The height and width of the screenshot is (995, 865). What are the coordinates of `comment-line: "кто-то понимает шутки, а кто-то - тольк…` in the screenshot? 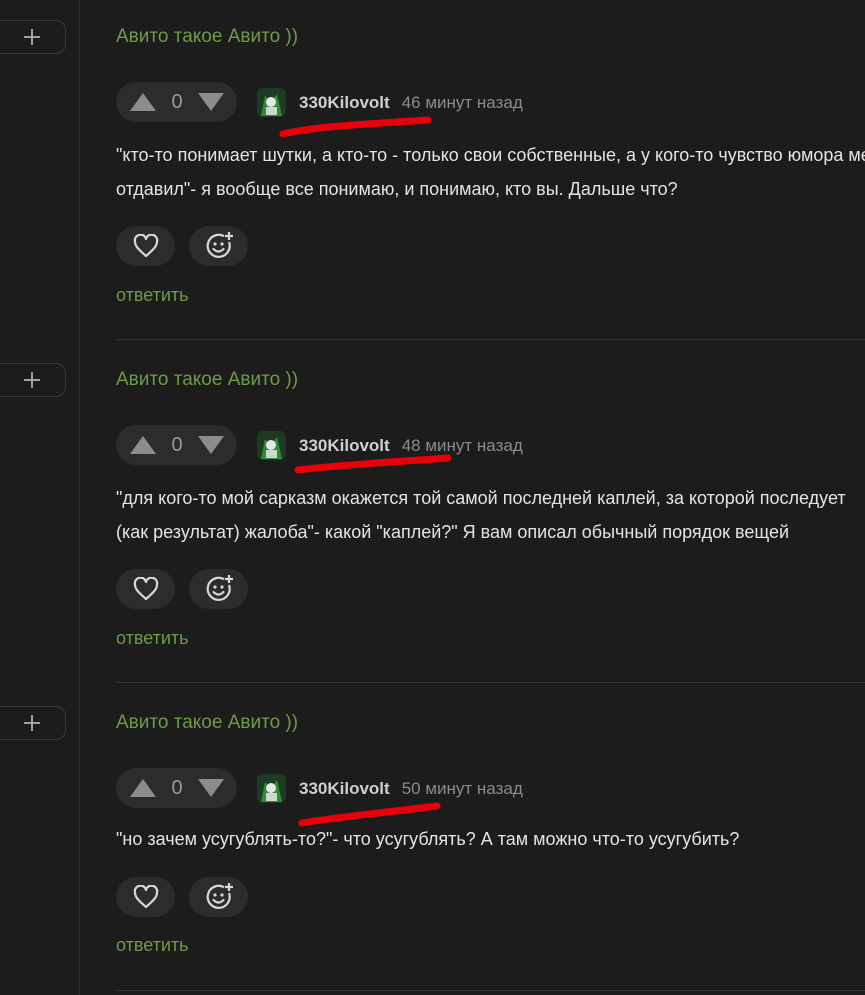 It's located at (490, 155).